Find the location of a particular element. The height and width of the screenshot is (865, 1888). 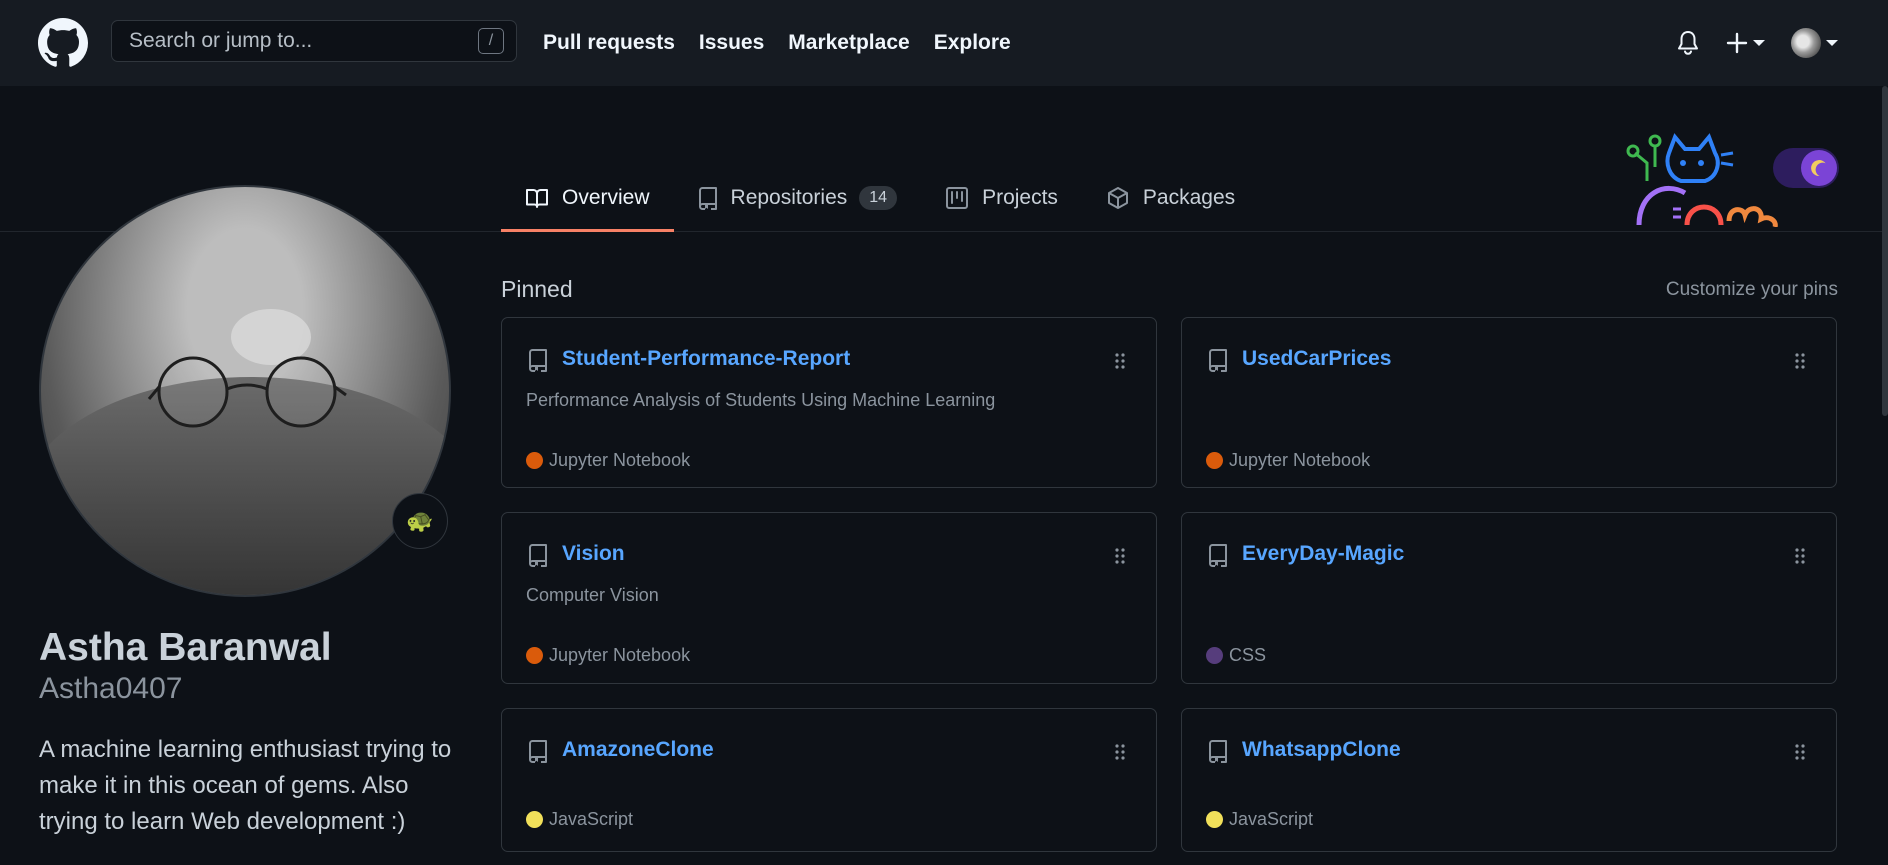

repositories-counter: 14 is located at coordinates (878, 198).